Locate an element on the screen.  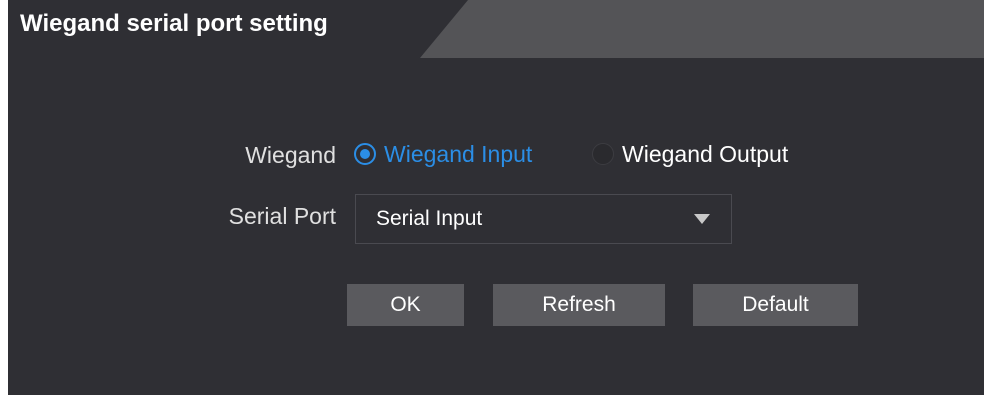
refresh-button: Refresh is located at coordinates (579, 305).